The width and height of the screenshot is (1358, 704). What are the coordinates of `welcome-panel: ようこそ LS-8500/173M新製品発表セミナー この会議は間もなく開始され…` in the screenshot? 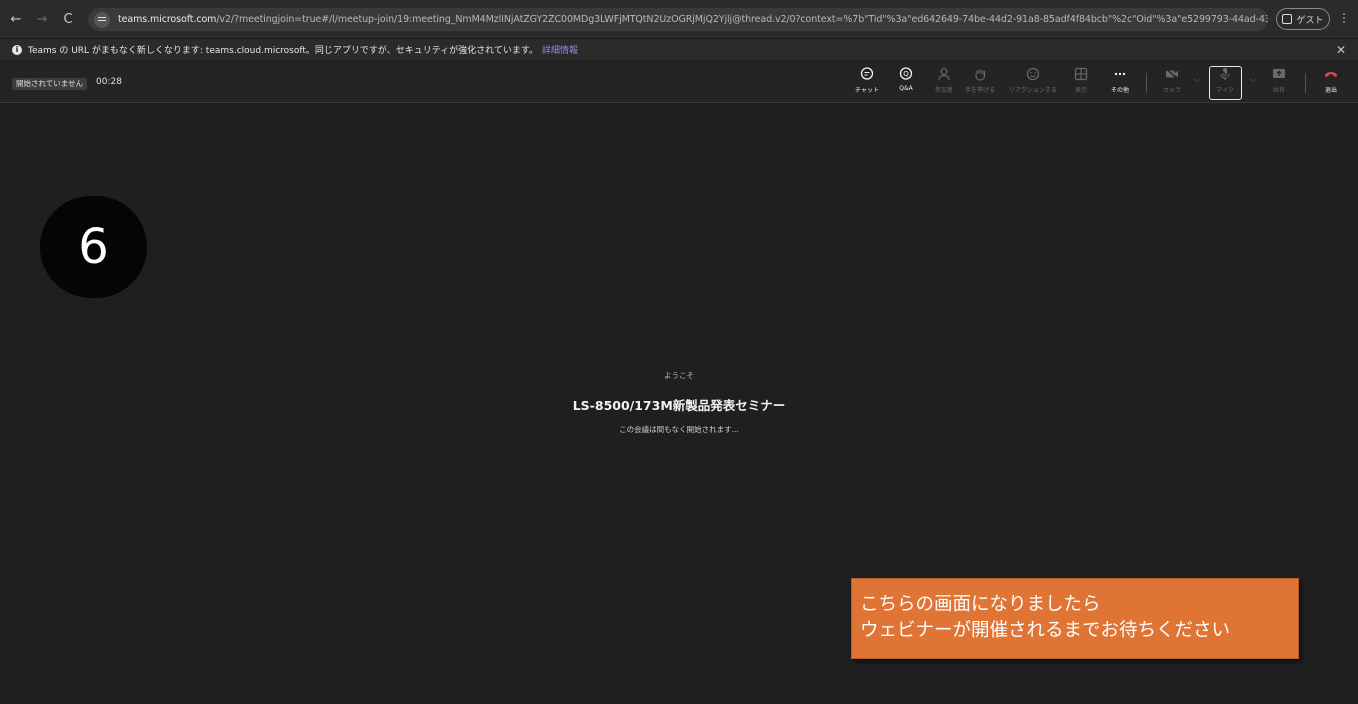 It's located at (679, 402).